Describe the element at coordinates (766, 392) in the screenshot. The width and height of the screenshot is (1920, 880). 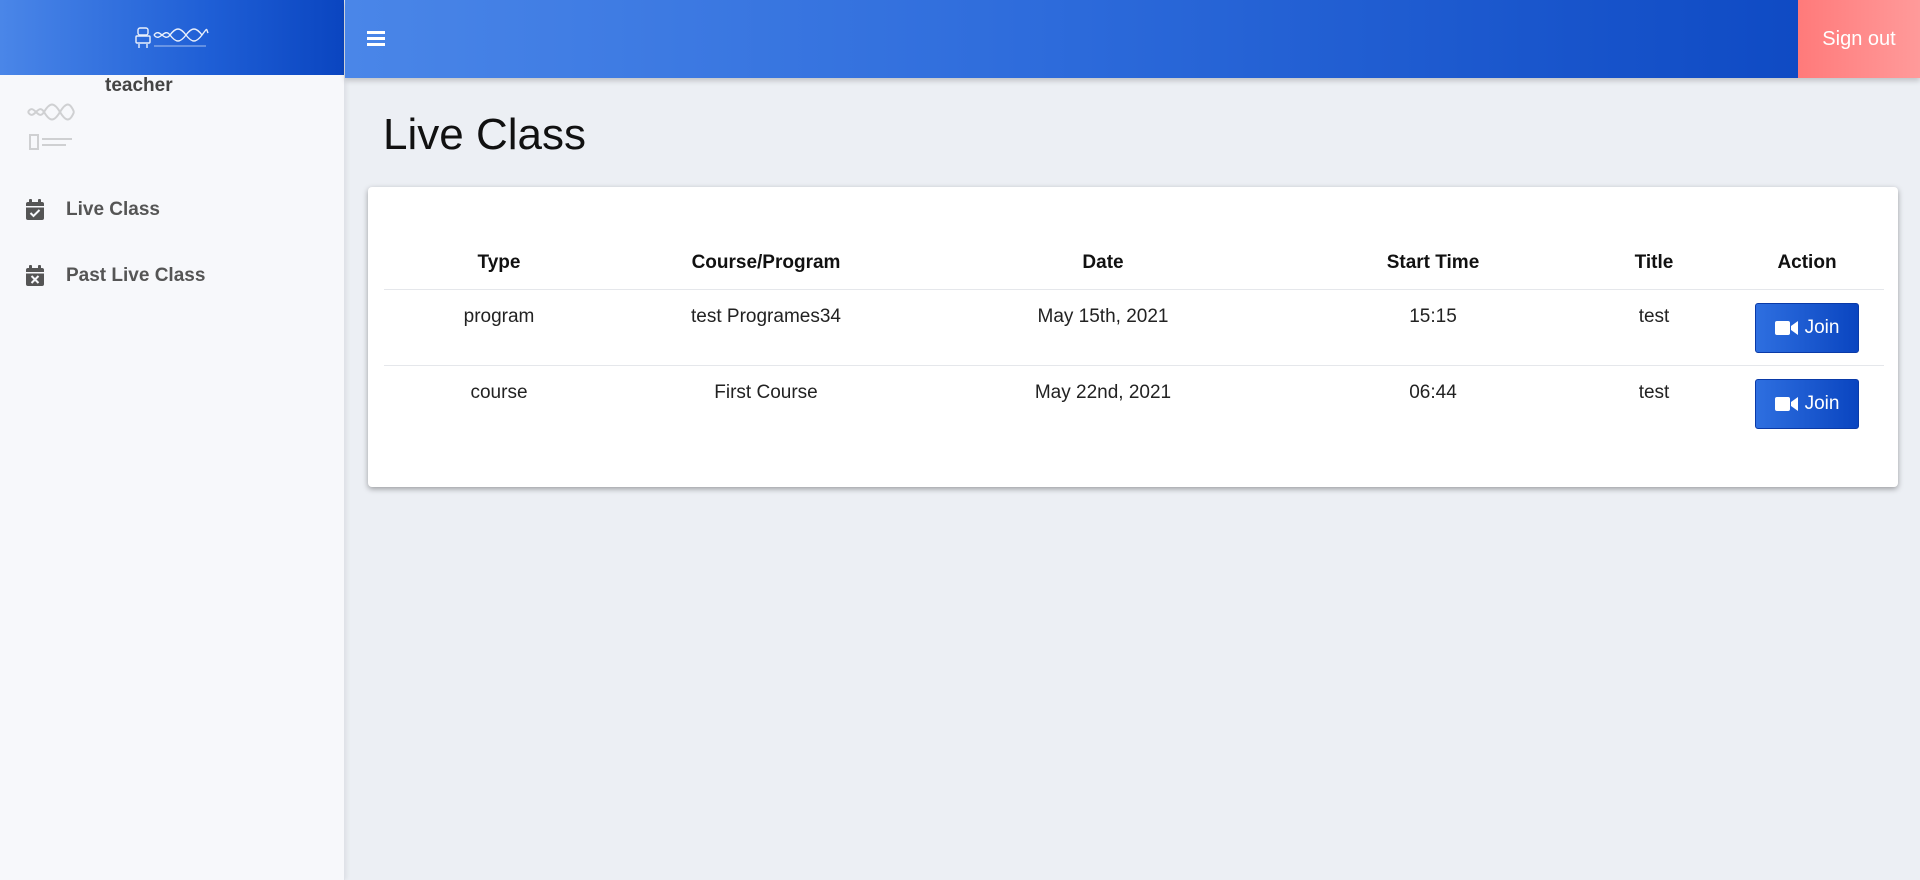
I see `cell-course: First Course` at that location.